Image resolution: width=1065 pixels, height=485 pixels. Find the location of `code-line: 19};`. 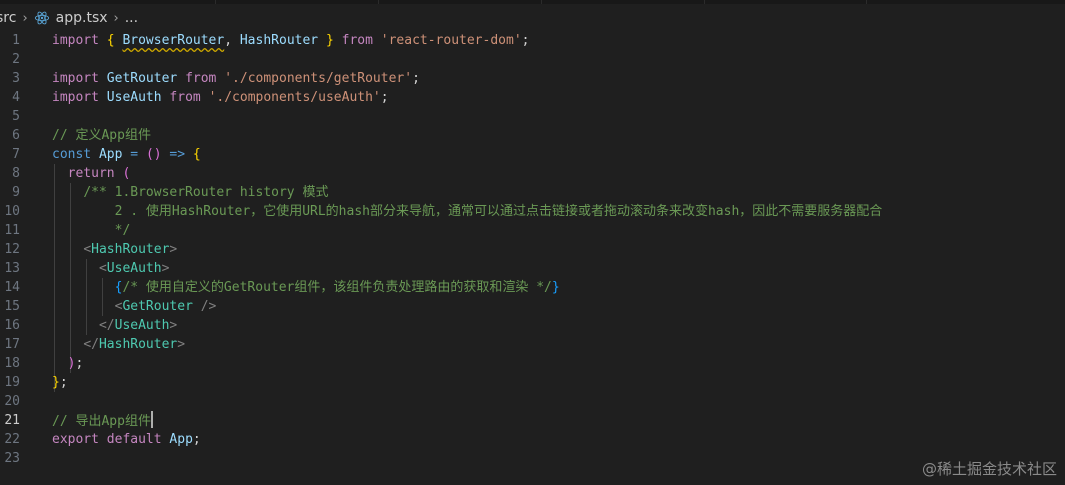

code-line: 19}; is located at coordinates (532, 382).